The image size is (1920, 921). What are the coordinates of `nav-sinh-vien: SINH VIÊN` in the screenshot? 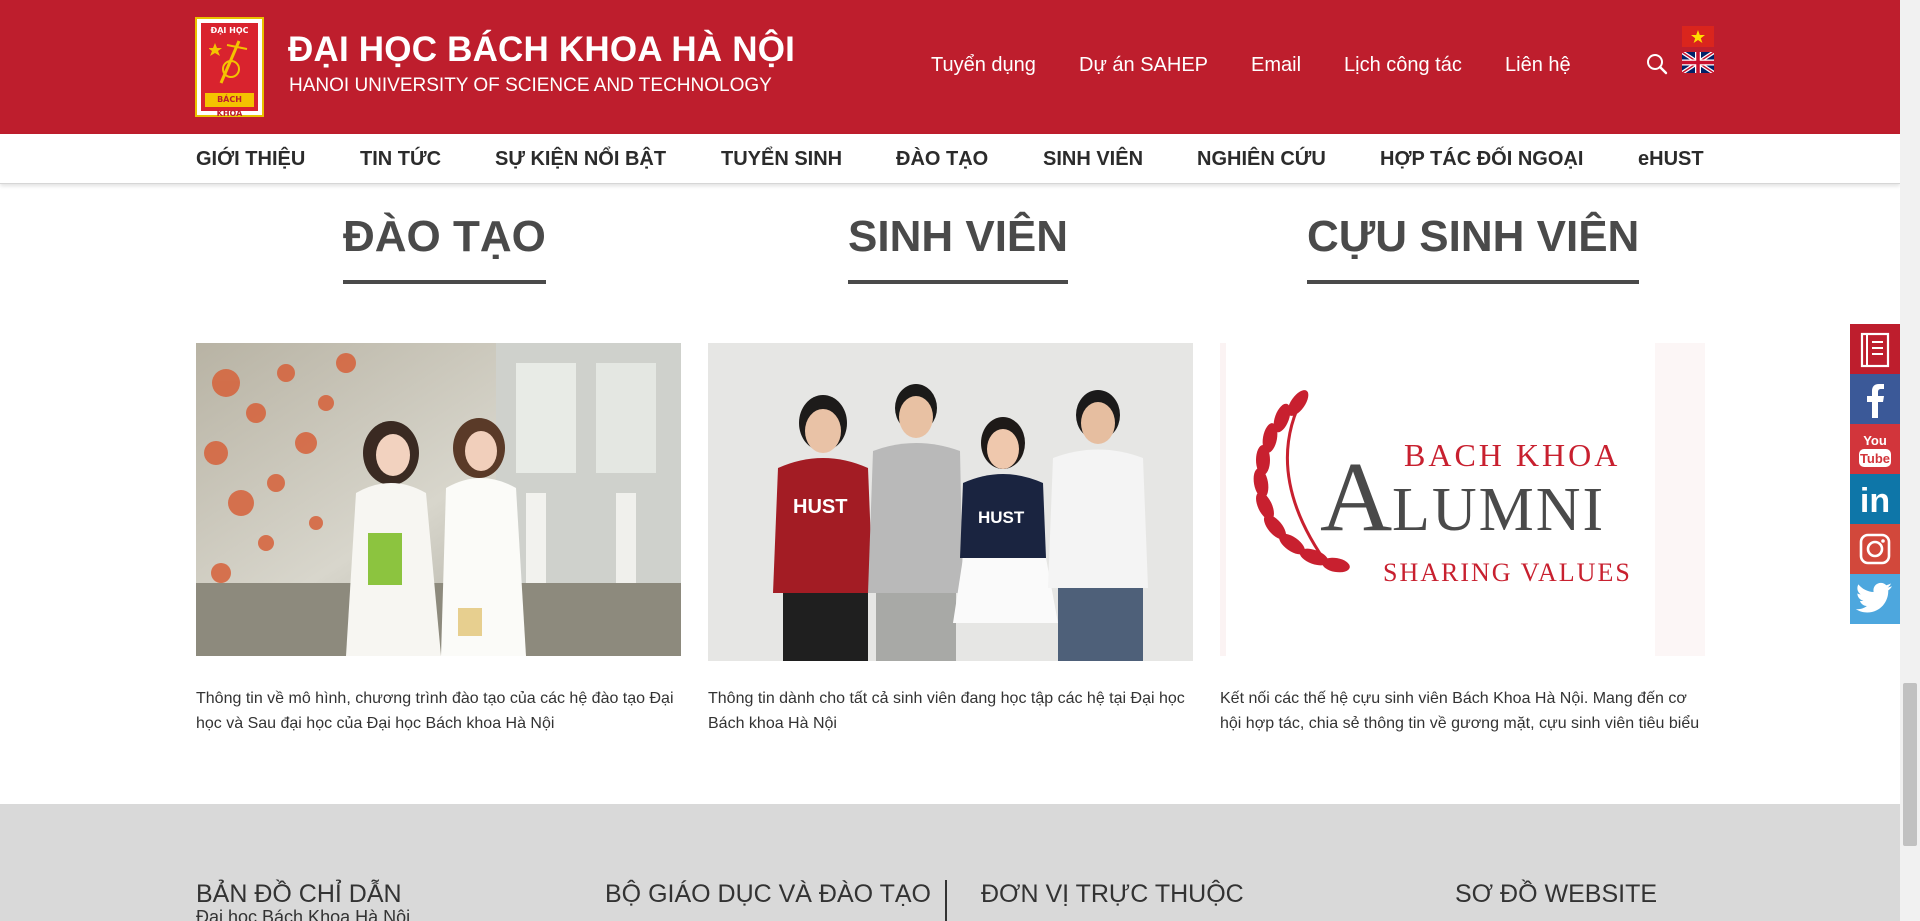 It's located at (1093, 159).